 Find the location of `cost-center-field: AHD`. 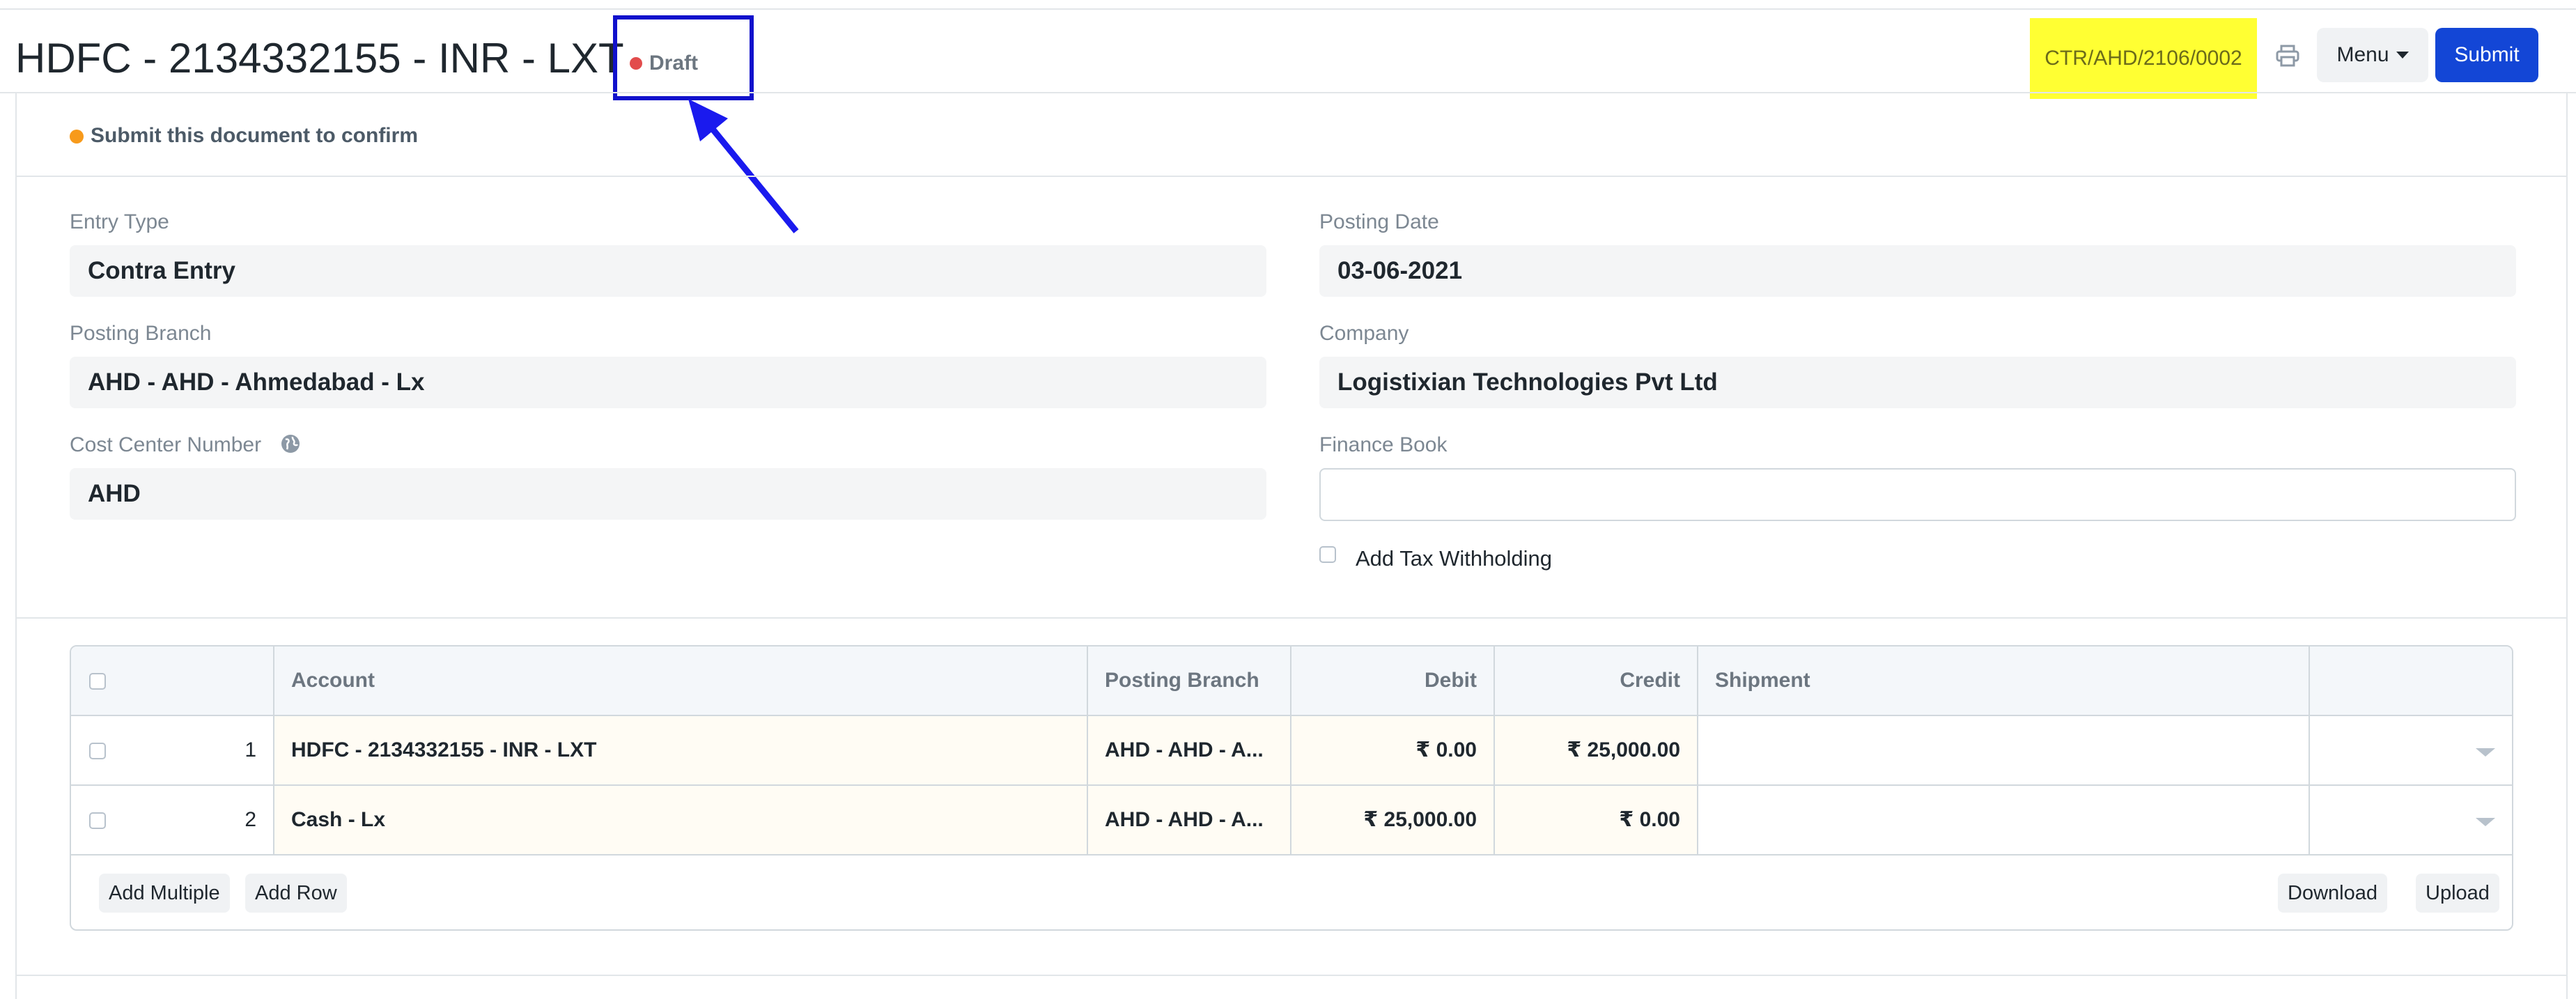

cost-center-field: AHD is located at coordinates (668, 494).